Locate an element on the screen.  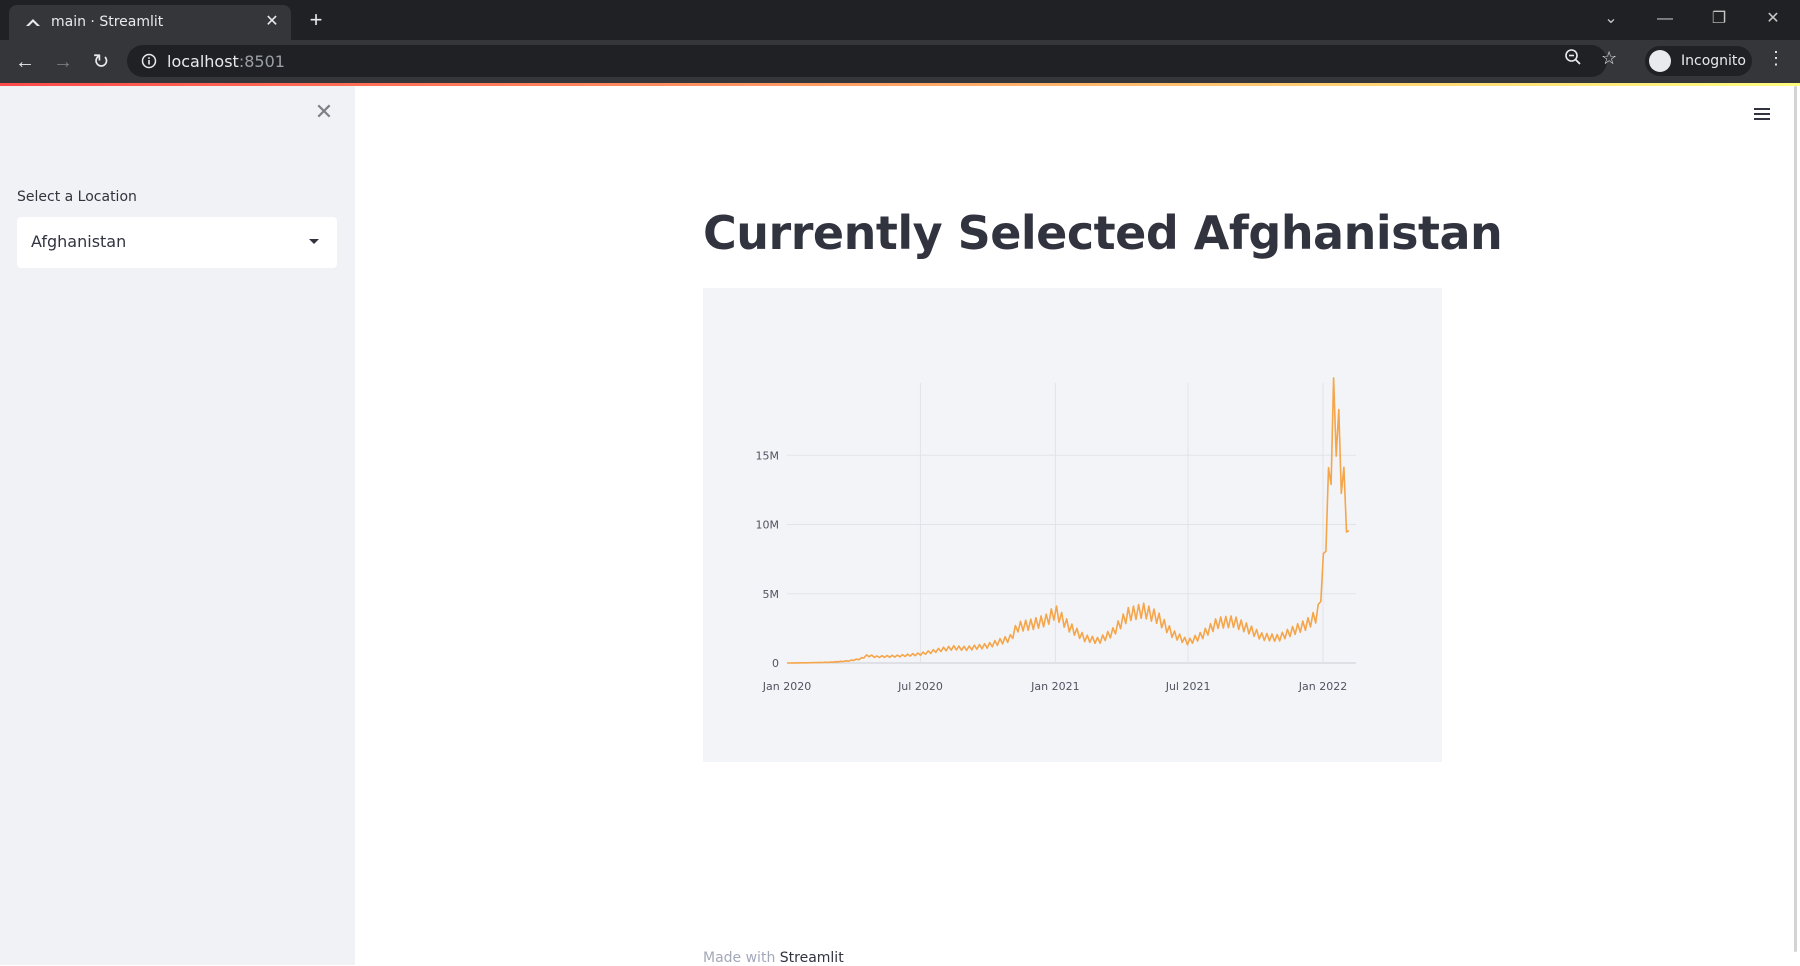
streamlit-link: Streamlit is located at coordinates (812, 958).